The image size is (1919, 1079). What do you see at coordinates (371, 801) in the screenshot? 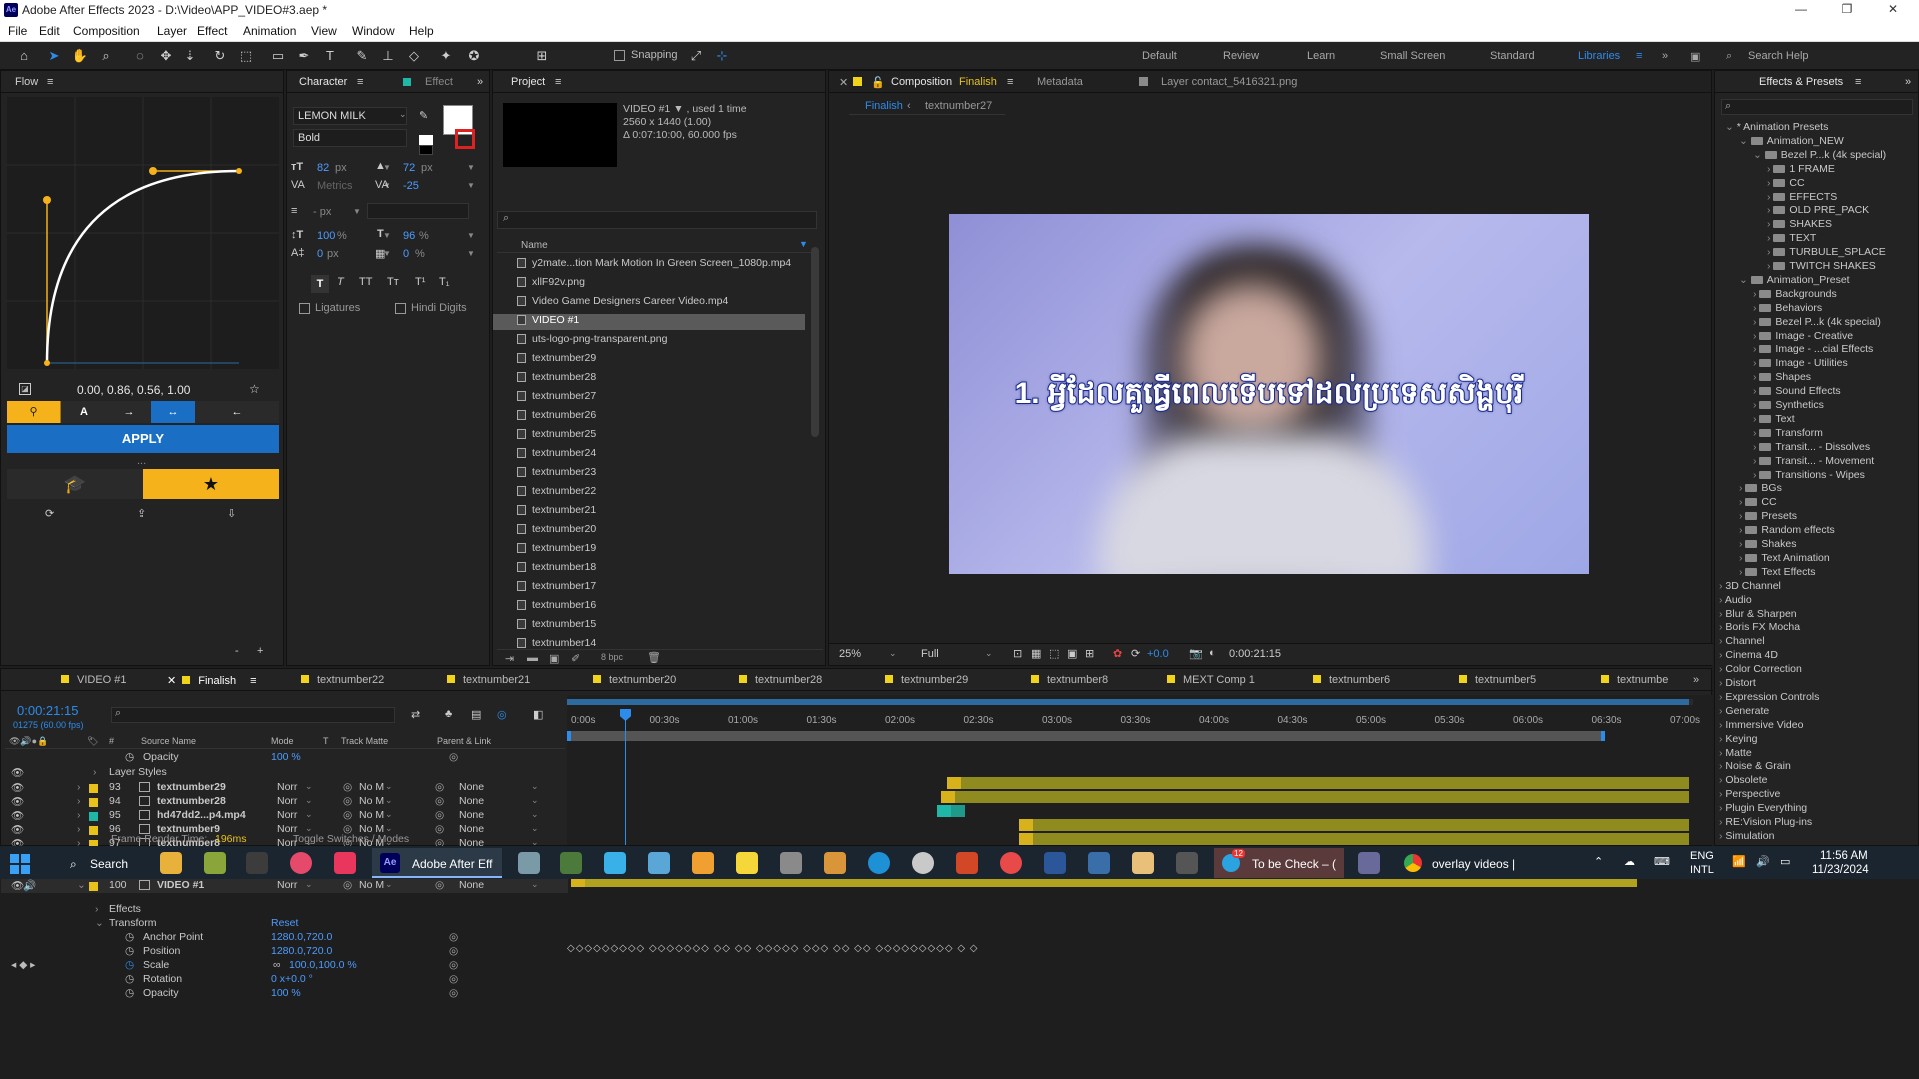
I see `track-matte-select: No M` at bounding box center [371, 801].